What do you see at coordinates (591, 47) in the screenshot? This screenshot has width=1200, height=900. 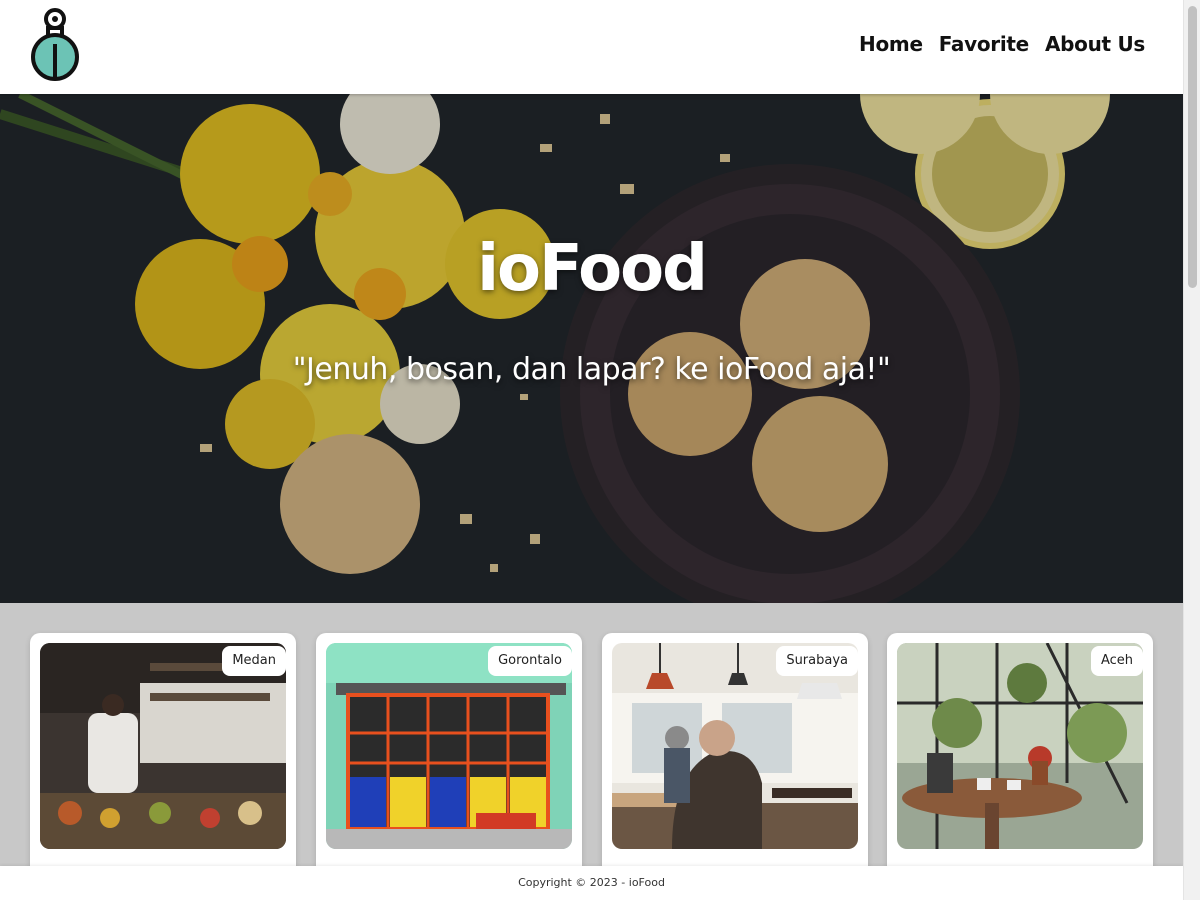 I see `app-bar: Home Favorite About Us` at bounding box center [591, 47].